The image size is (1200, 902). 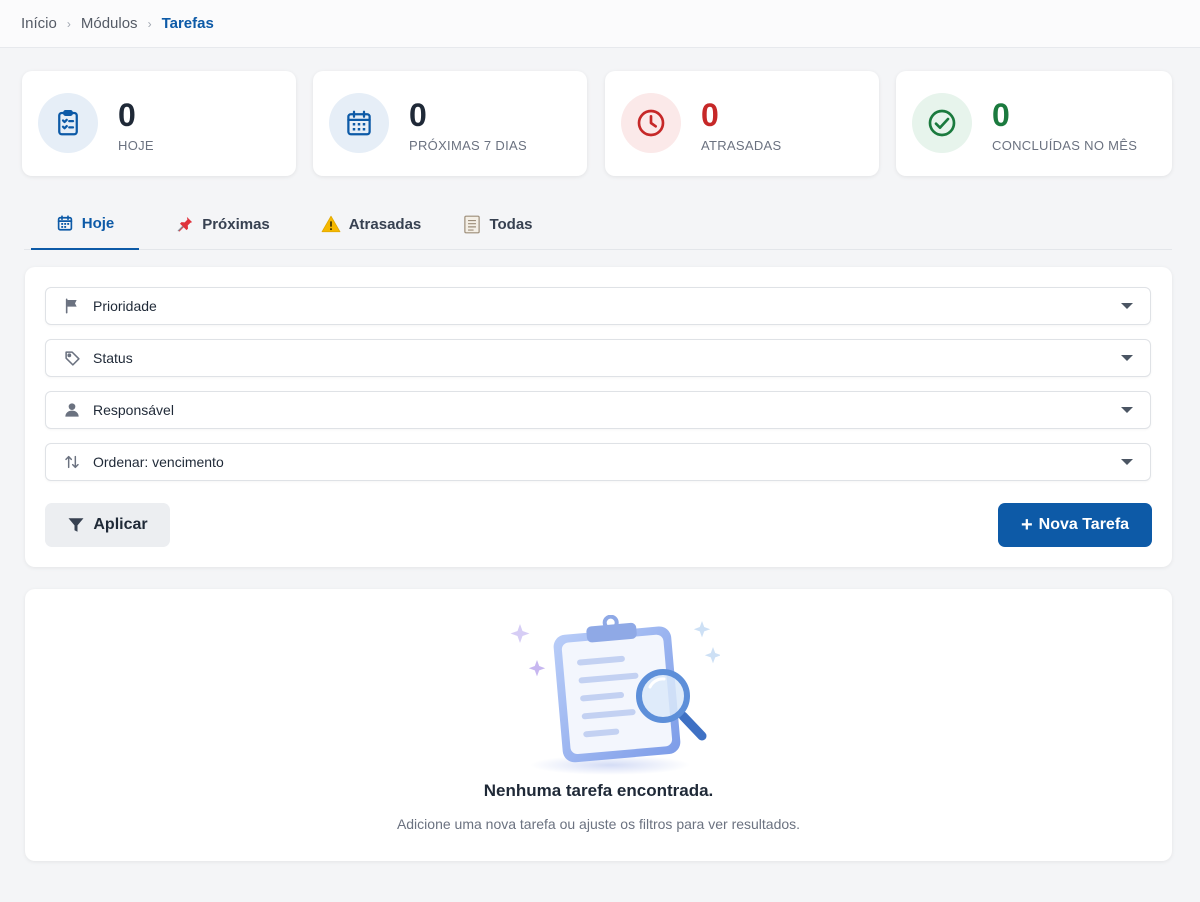 What do you see at coordinates (39, 23) in the screenshot?
I see `breadcrumb-item-inicio: Início` at bounding box center [39, 23].